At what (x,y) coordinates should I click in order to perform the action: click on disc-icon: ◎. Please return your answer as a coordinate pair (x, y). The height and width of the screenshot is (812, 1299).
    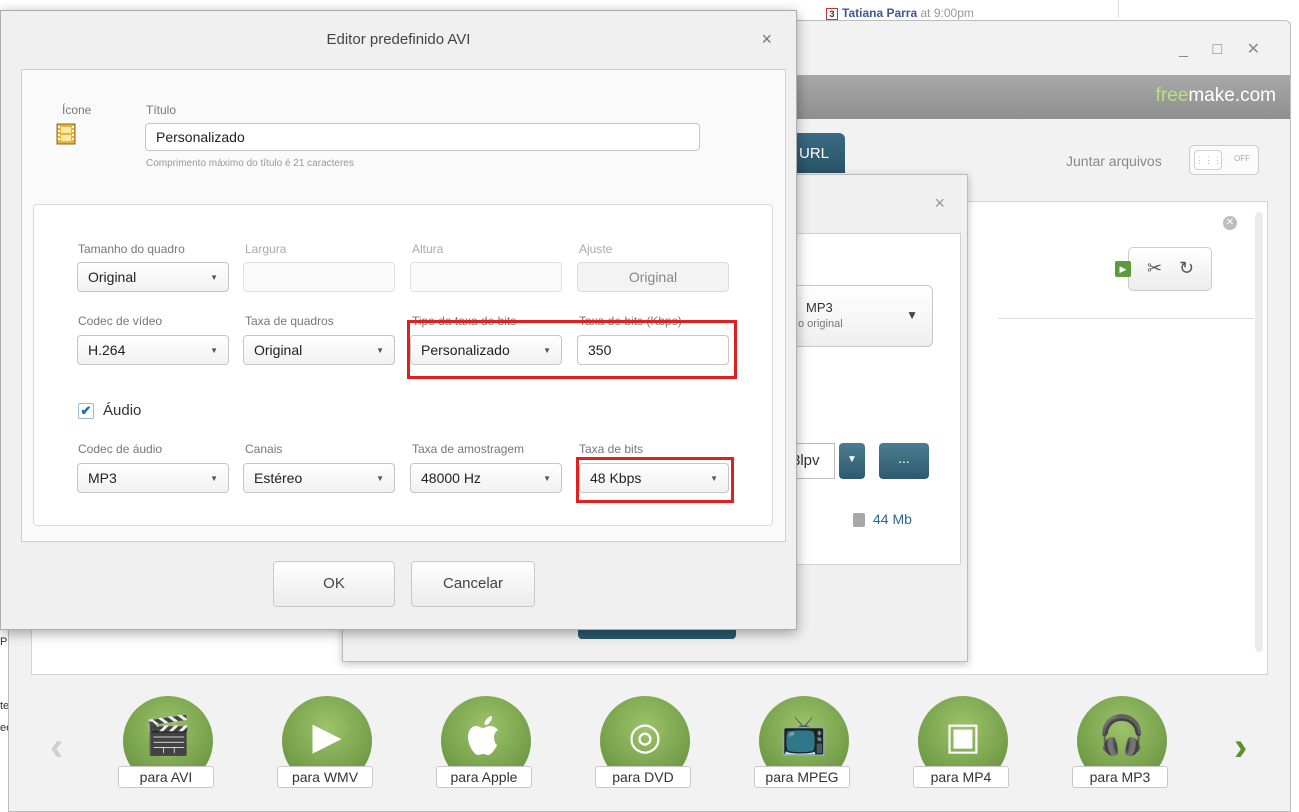
    Looking at the image, I should click on (645, 737).